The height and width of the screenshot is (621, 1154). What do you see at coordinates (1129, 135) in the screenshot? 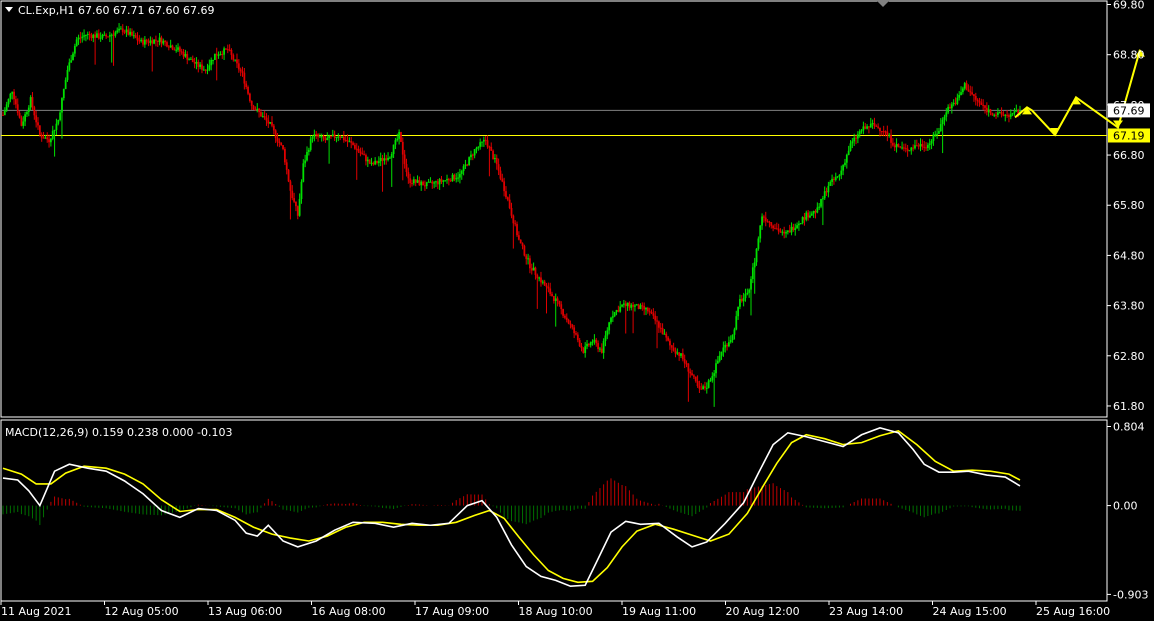
I see `level-price-tag: 67.19` at bounding box center [1129, 135].